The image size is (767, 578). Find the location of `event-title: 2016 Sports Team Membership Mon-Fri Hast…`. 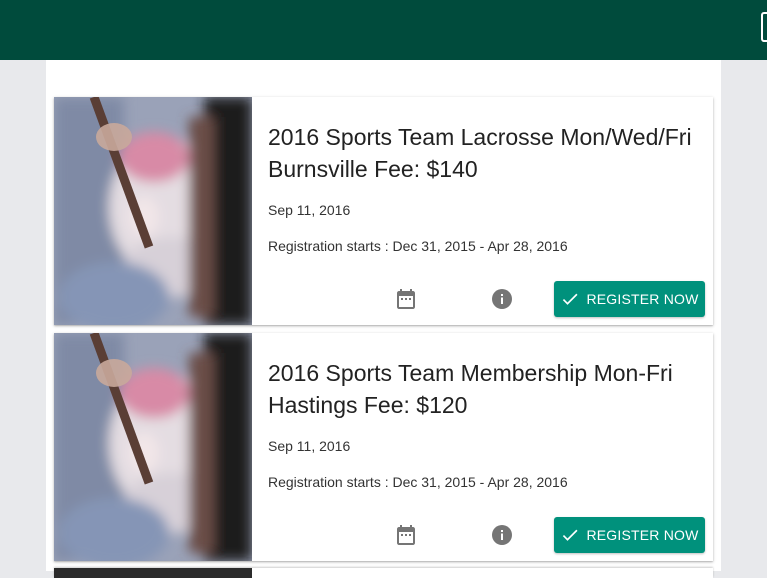

event-title: 2016 Sports Team Membership Mon-Fri Hast… is located at coordinates (483, 389).